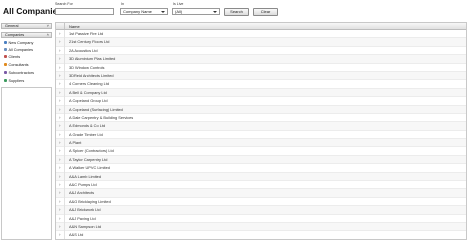  I want to click on company-name-cell: A&J Paving Ltd, so click(82, 219).